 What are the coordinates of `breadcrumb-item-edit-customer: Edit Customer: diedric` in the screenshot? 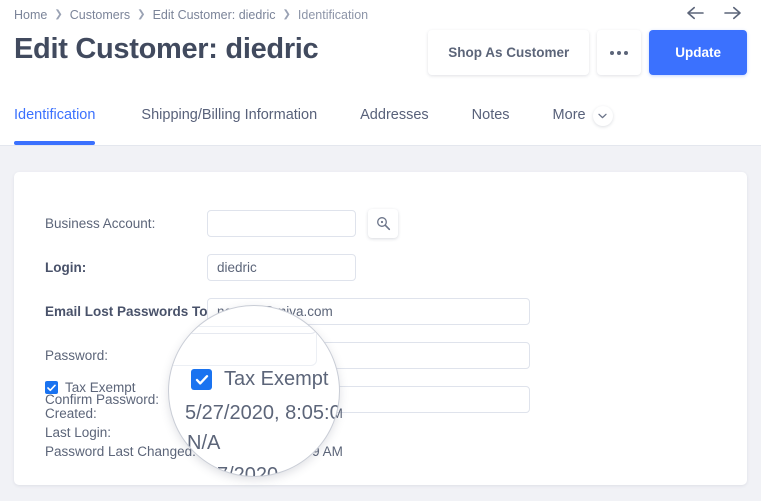 It's located at (214, 15).